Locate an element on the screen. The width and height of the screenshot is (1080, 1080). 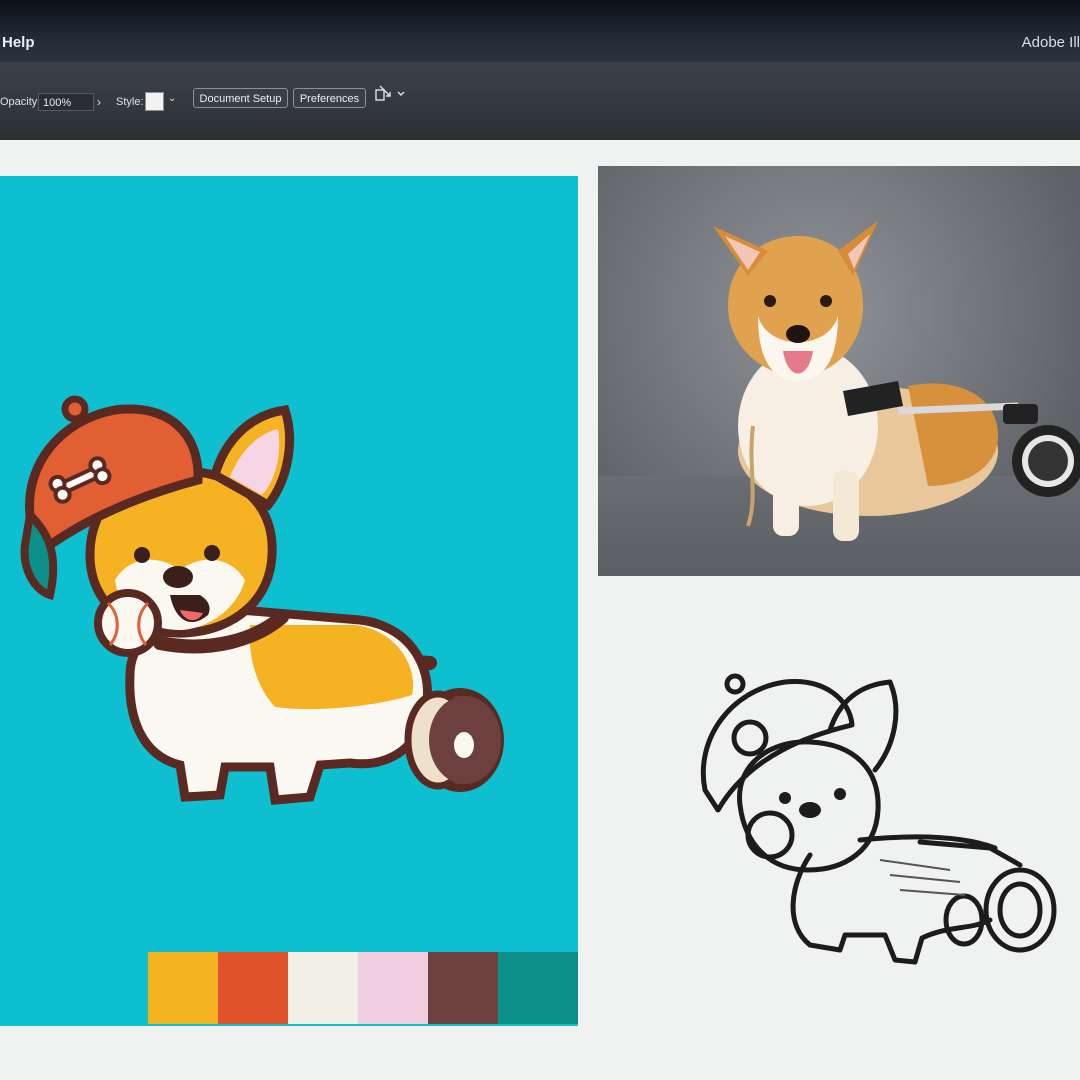
opacity-label: Opacity: is located at coordinates (20, 102).